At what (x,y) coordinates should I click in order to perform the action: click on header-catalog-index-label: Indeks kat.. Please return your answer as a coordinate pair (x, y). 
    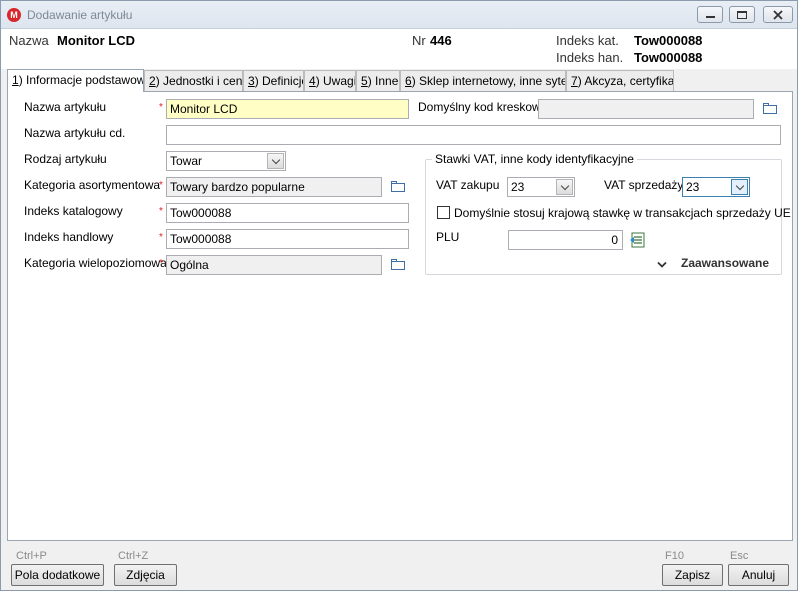
    Looking at the image, I should click on (587, 40).